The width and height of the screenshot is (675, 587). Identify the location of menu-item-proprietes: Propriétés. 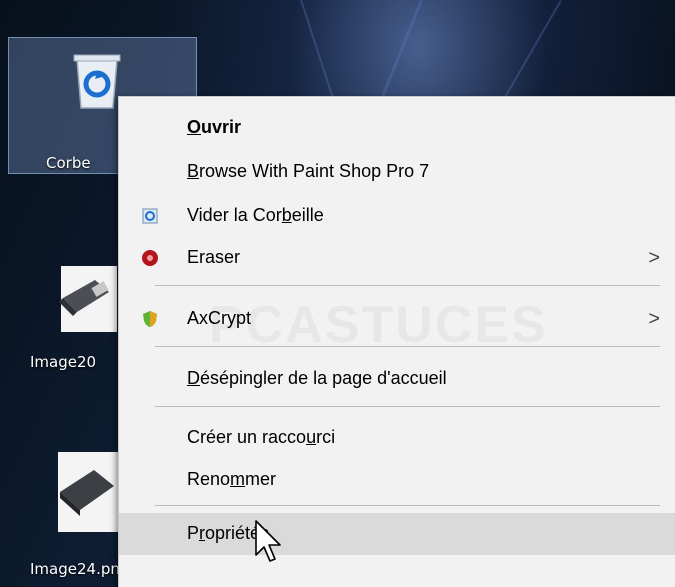
(397, 534).